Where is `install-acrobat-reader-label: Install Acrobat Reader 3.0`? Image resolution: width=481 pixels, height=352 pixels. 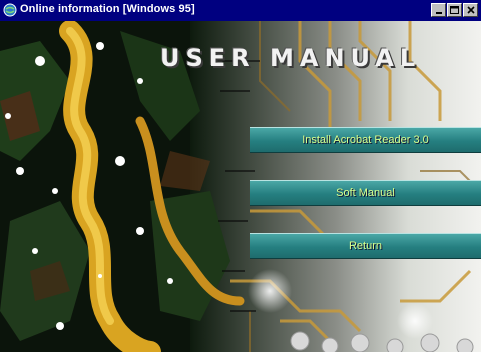
install-acrobat-reader-label: Install Acrobat Reader 3.0 is located at coordinates (365, 140).